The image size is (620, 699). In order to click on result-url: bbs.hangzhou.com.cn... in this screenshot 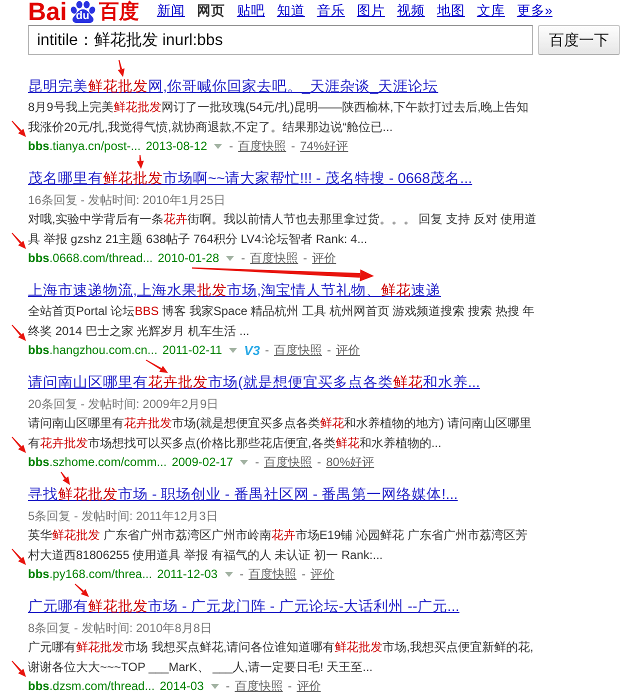, I will do `click(93, 350)`.